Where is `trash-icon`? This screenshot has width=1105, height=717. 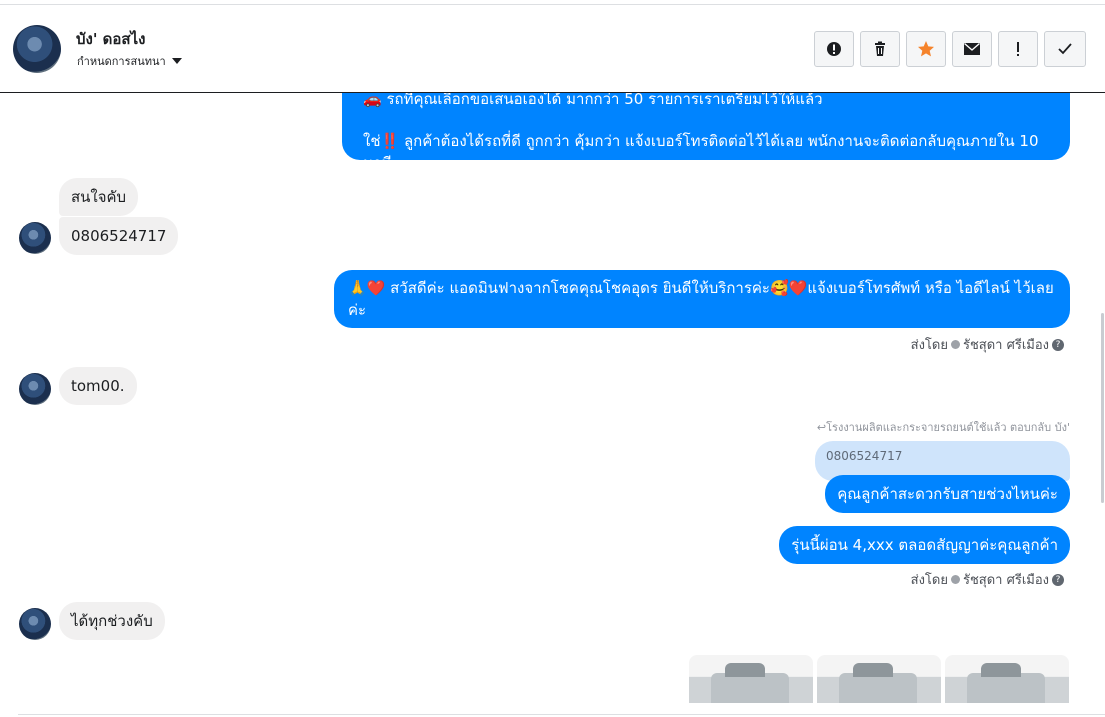
trash-icon is located at coordinates (880, 48).